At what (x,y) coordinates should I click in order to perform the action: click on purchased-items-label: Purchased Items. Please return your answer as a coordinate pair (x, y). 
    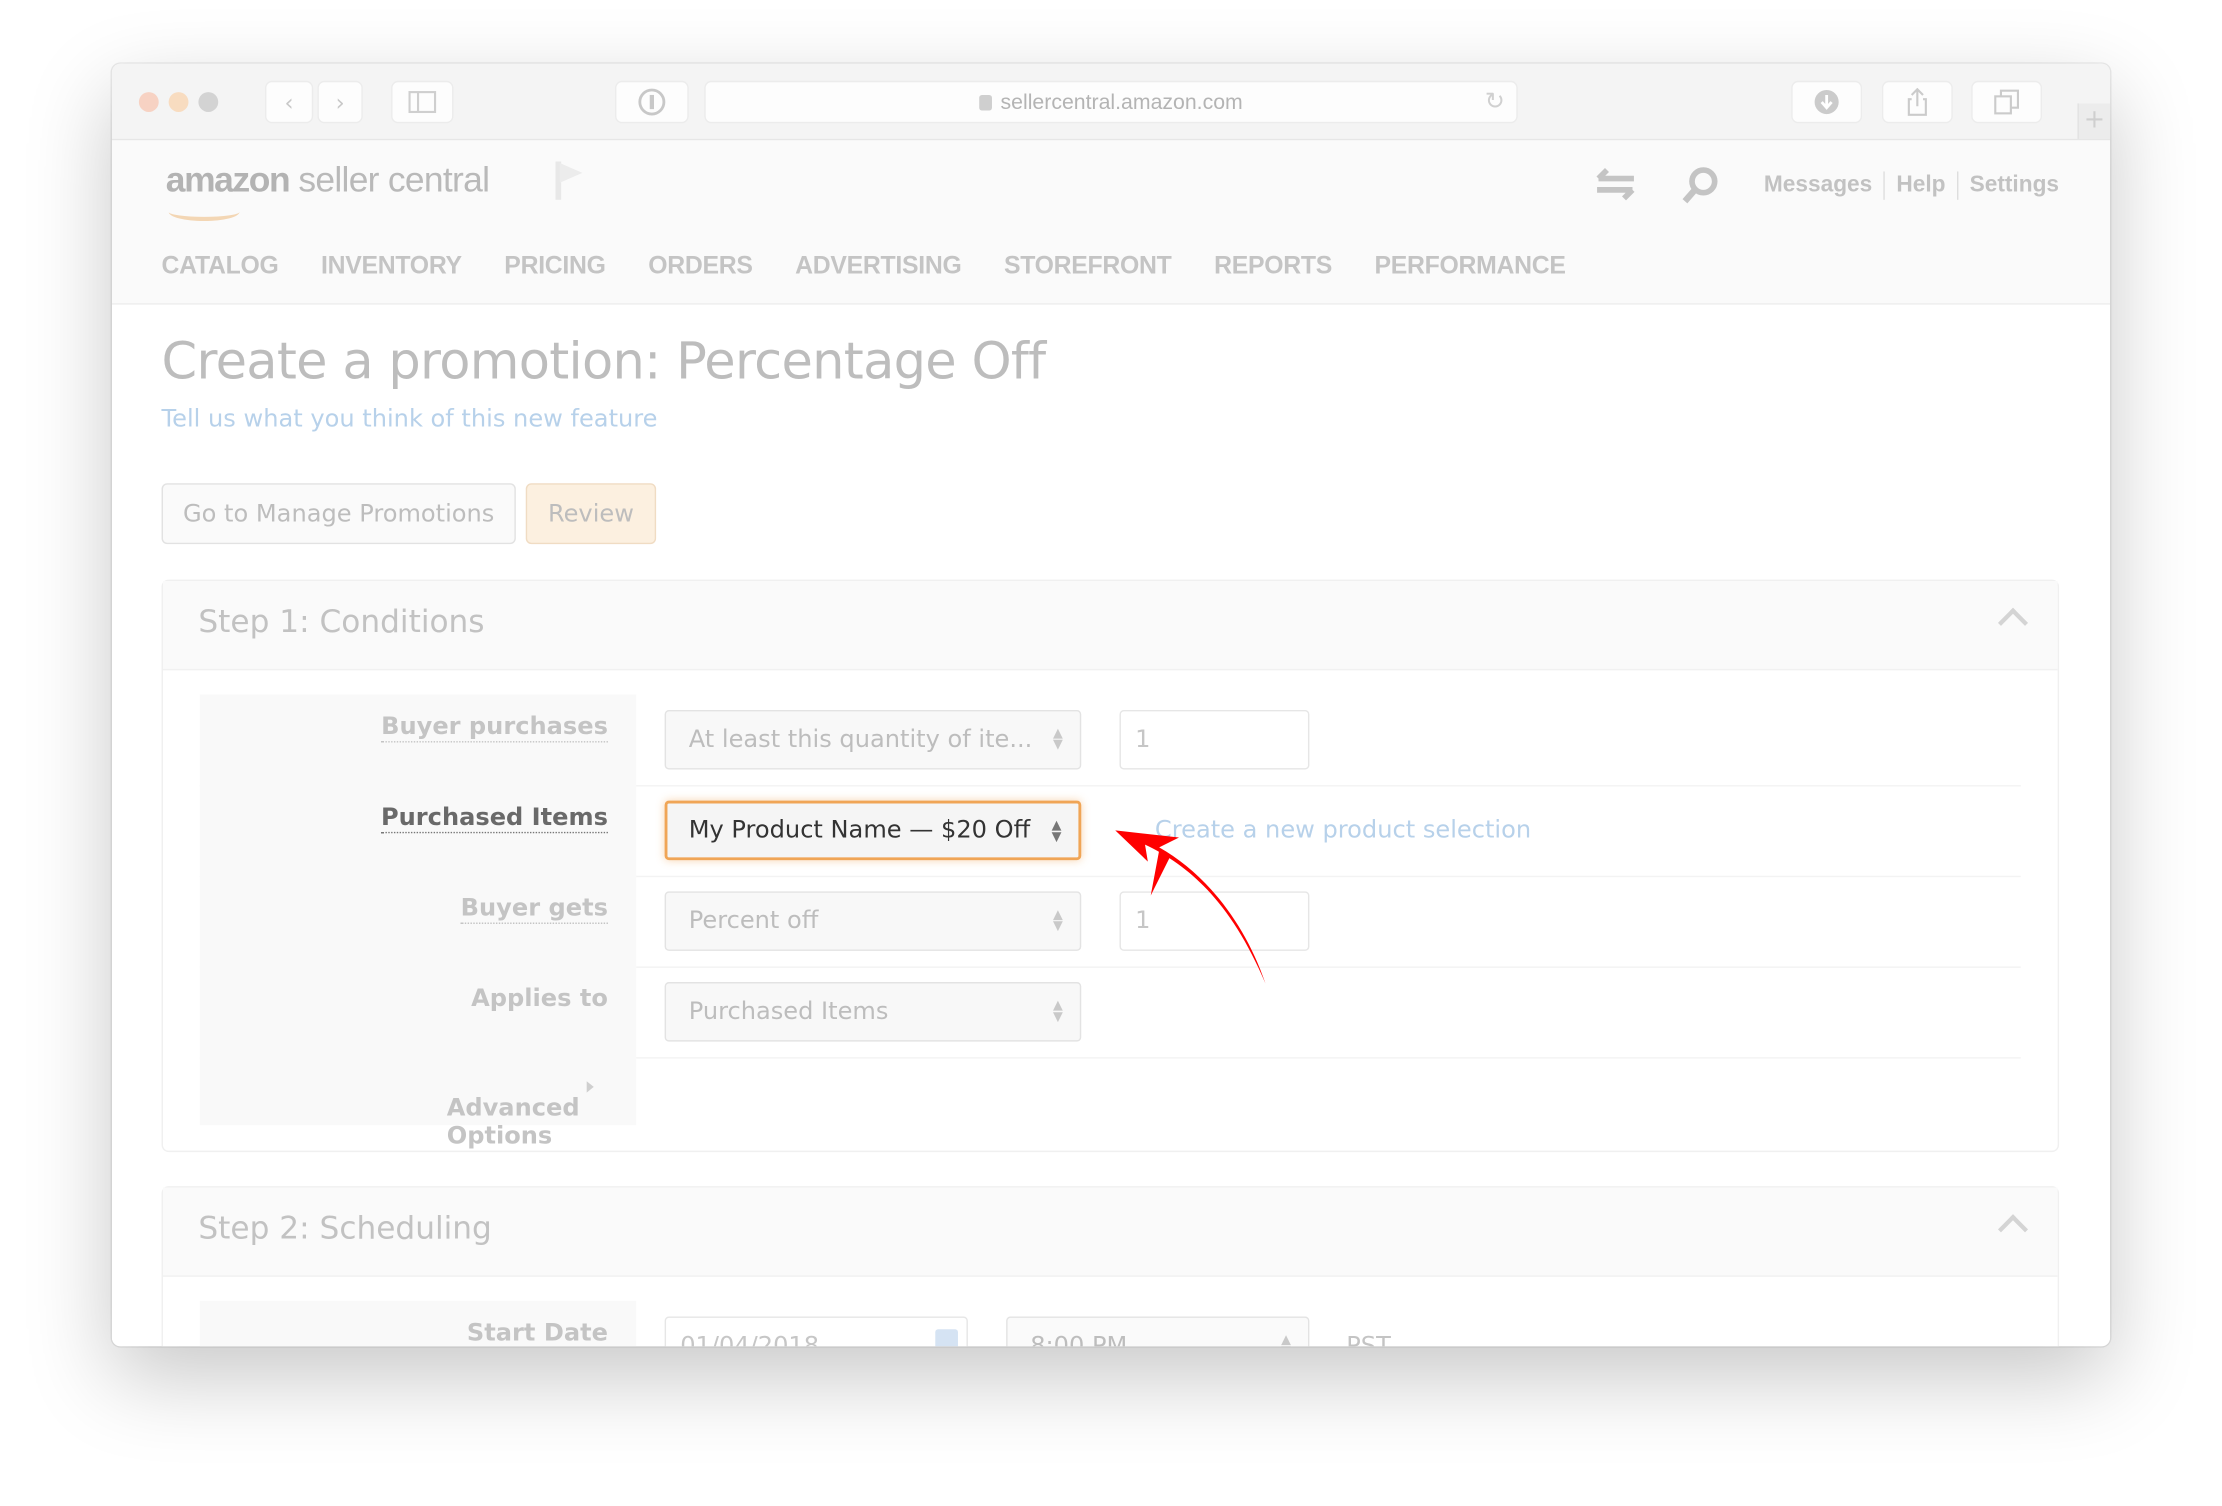
    Looking at the image, I should click on (494, 818).